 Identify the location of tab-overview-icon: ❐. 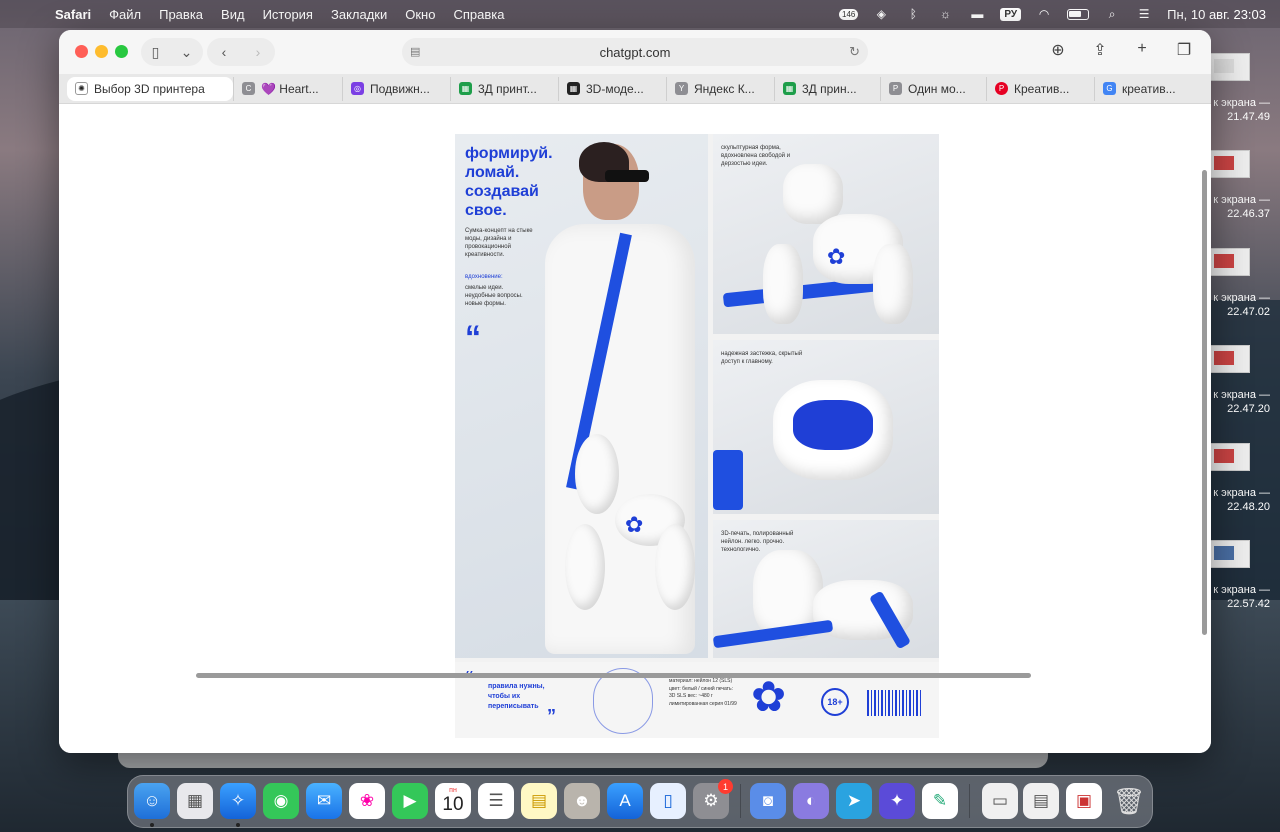
(1184, 50).